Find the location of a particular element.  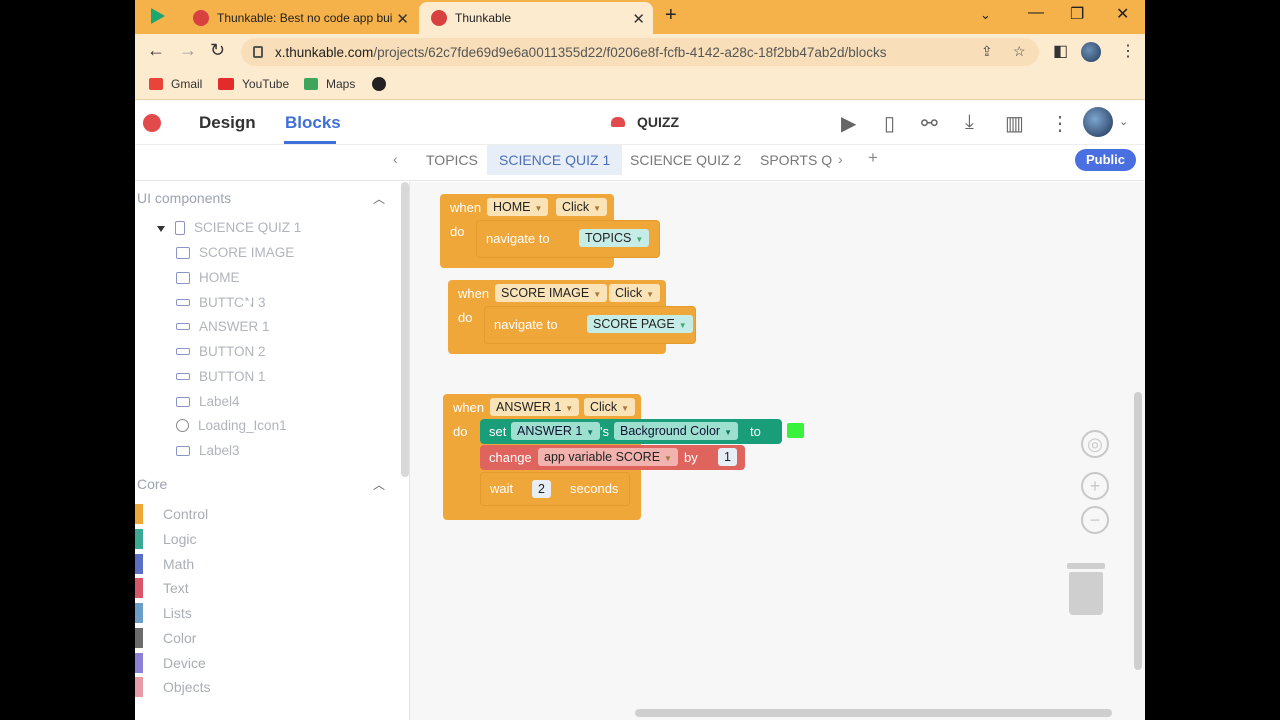

download-icon: ⤓ is located at coordinates (969, 122).